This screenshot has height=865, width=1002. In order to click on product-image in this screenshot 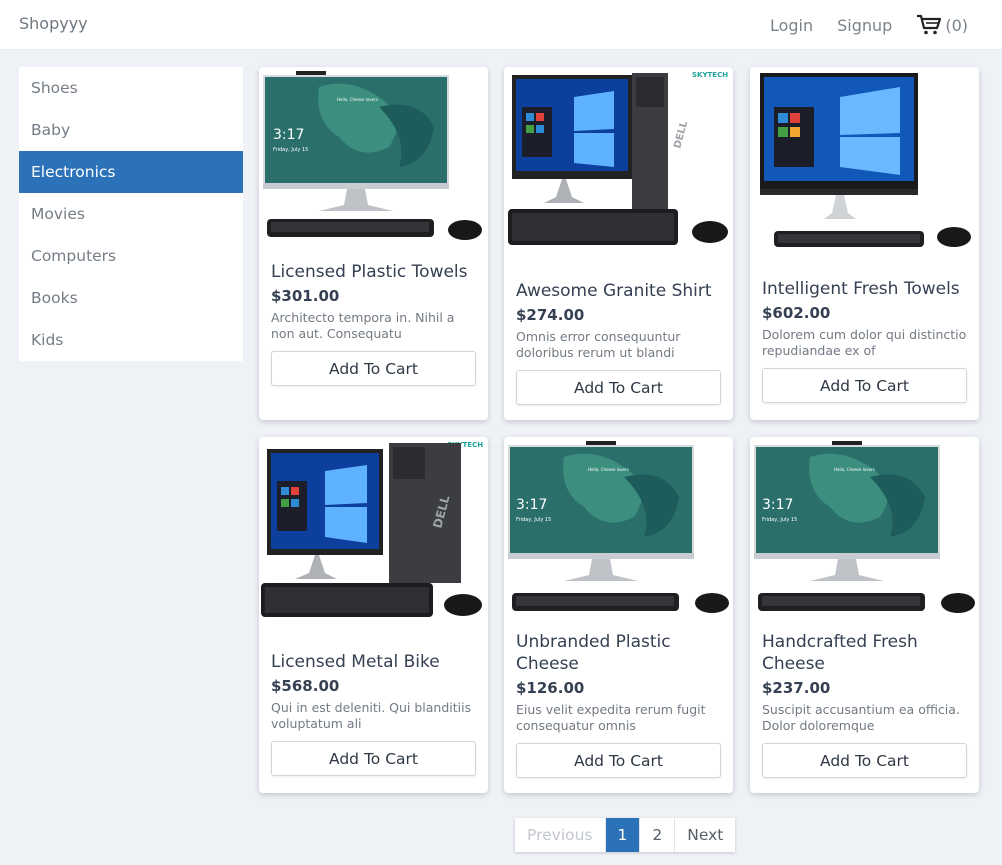, I will do `click(864, 162)`.